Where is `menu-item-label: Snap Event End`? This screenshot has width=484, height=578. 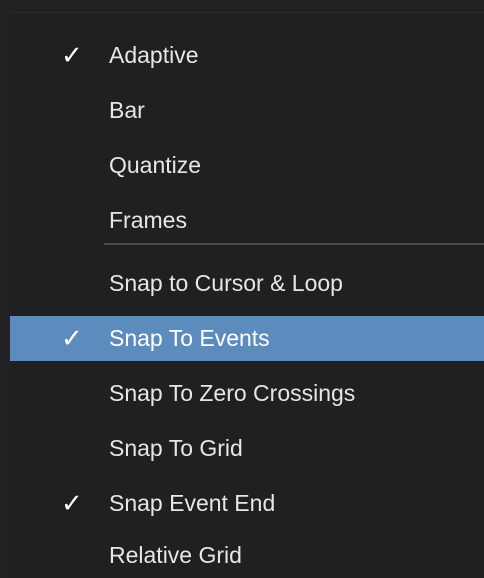 menu-item-label: Snap Event End is located at coordinates (192, 503).